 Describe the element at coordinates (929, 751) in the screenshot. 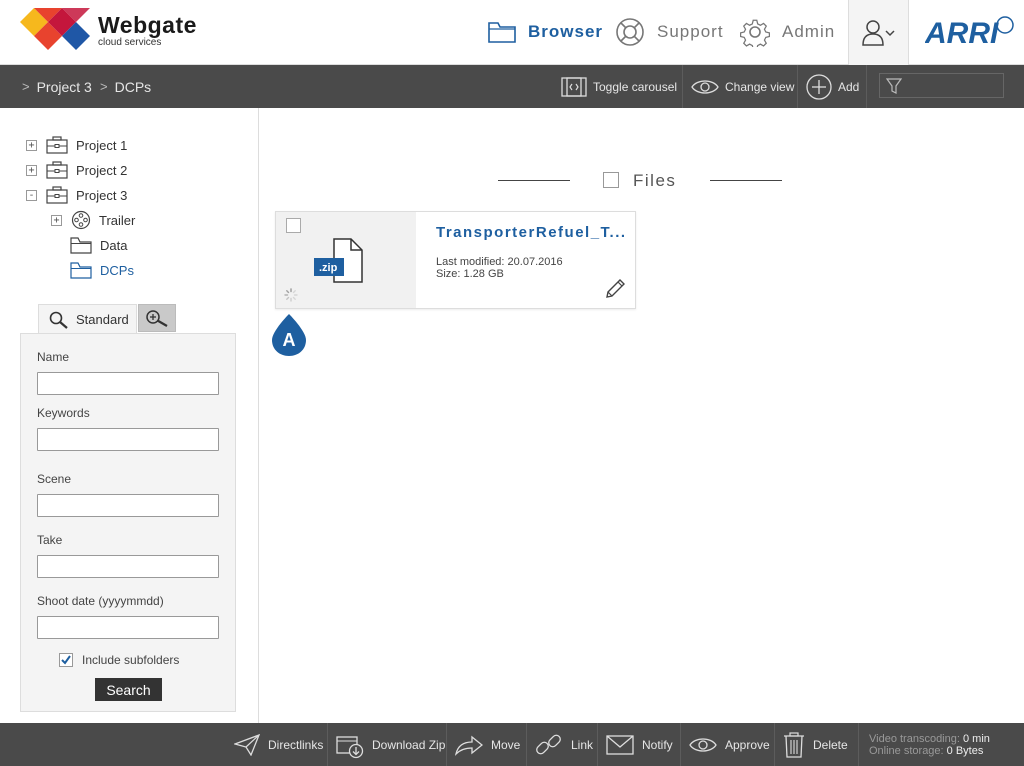

I see `online-storage-status: Online storage: 0 Bytes` at that location.